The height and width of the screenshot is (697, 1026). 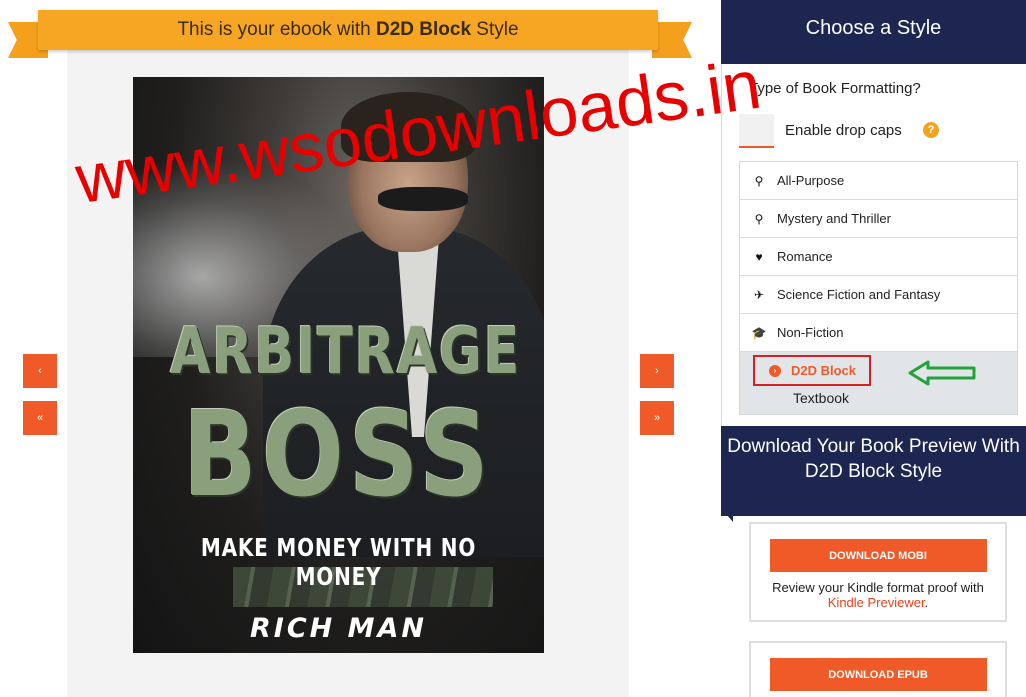 What do you see at coordinates (345, 352) in the screenshot?
I see `cover-title-line1: ARBITRAGE` at bounding box center [345, 352].